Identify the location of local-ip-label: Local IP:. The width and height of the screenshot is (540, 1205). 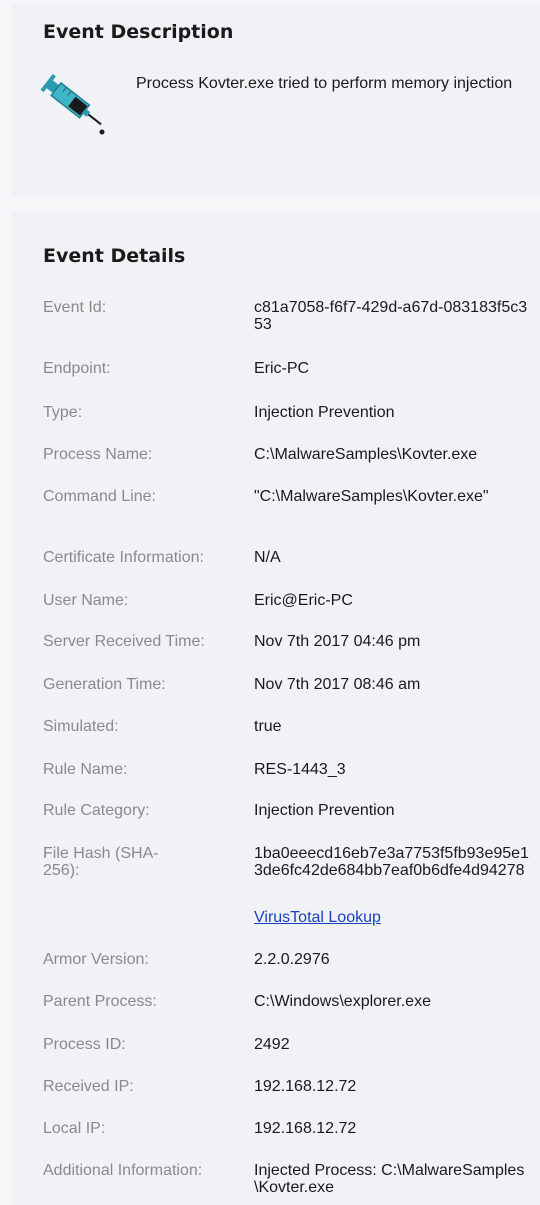
(74, 1128).